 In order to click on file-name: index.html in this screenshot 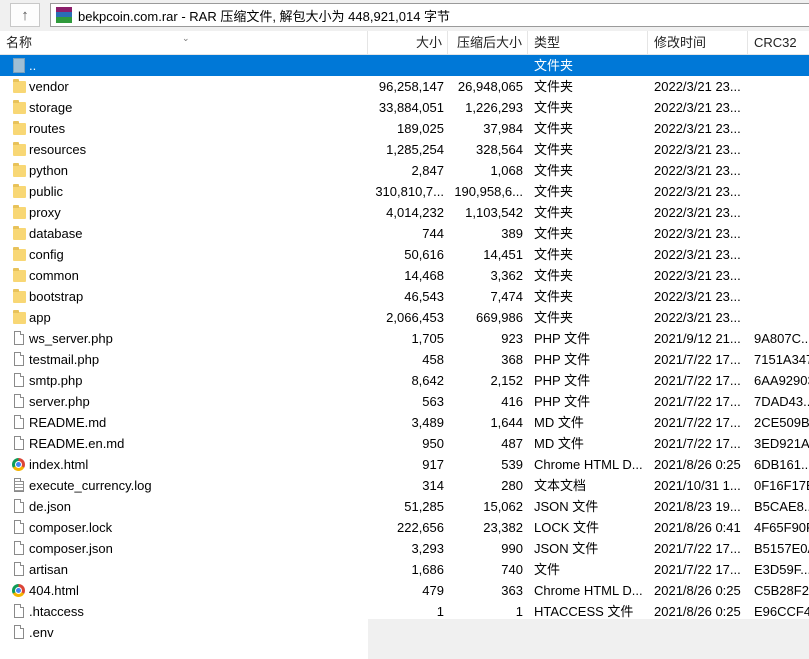, I will do `click(59, 464)`.